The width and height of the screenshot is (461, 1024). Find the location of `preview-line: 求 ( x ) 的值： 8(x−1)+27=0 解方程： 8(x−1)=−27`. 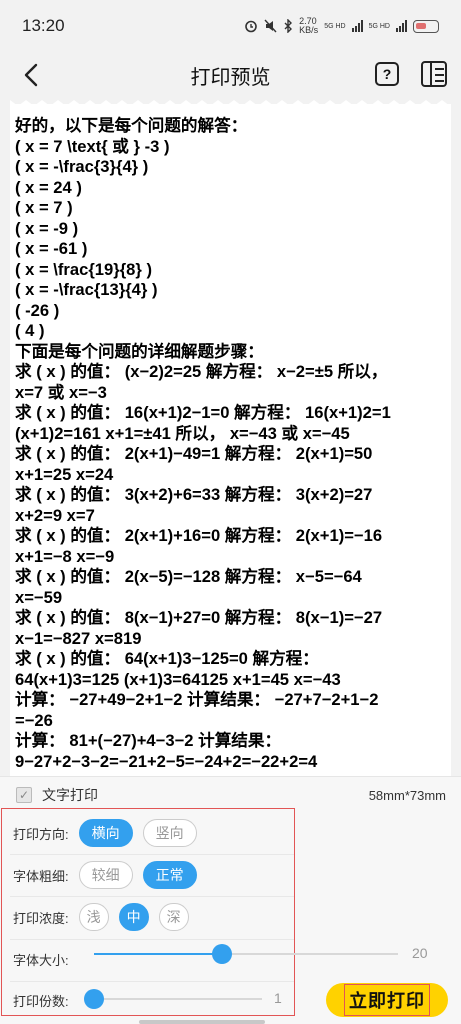

preview-line: 求 ( x ) 的值： 8(x−1)+27=0 解方程： 8(x−1)=−27 is located at coordinates (199, 617).